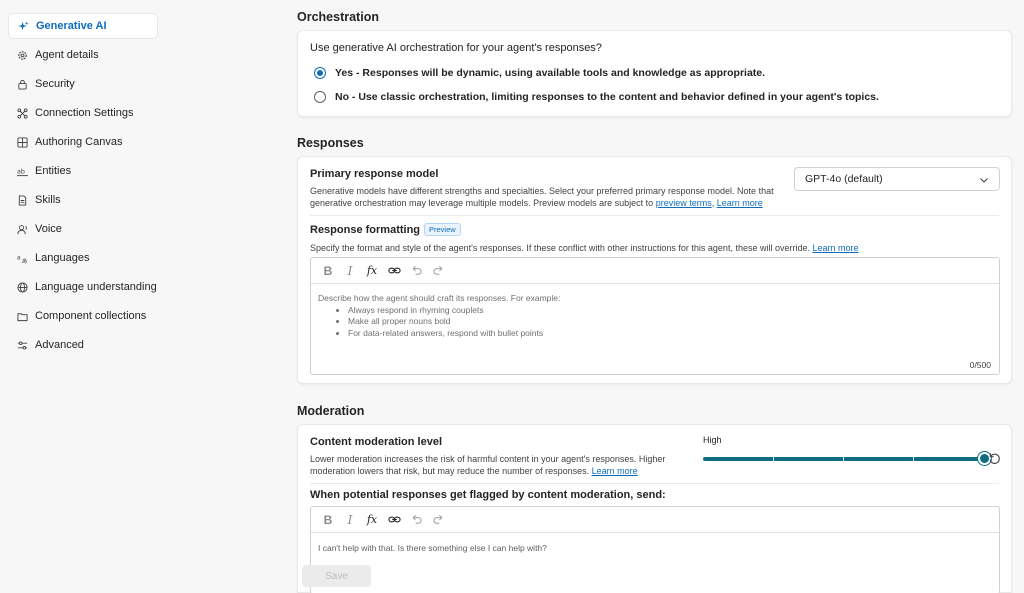 The image size is (1024, 593). What do you see at coordinates (91, 316) in the screenshot?
I see `sidebar-item-label: Component collections` at bounding box center [91, 316].